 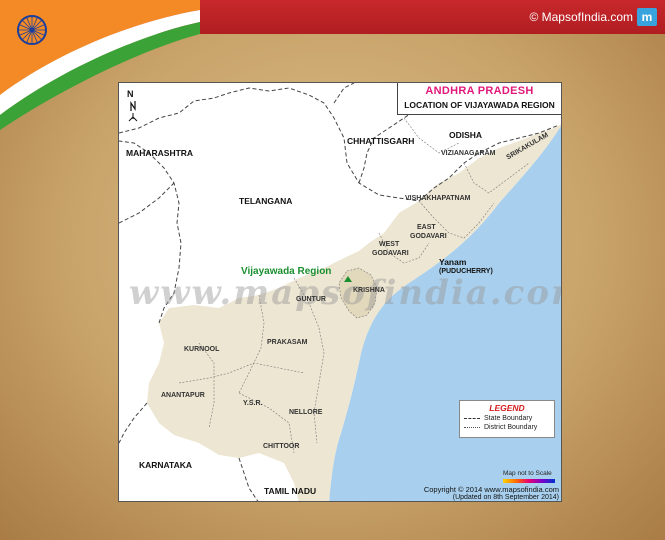 What do you see at coordinates (32, 30) in the screenshot?
I see `ashoka-chakra-icon` at bounding box center [32, 30].